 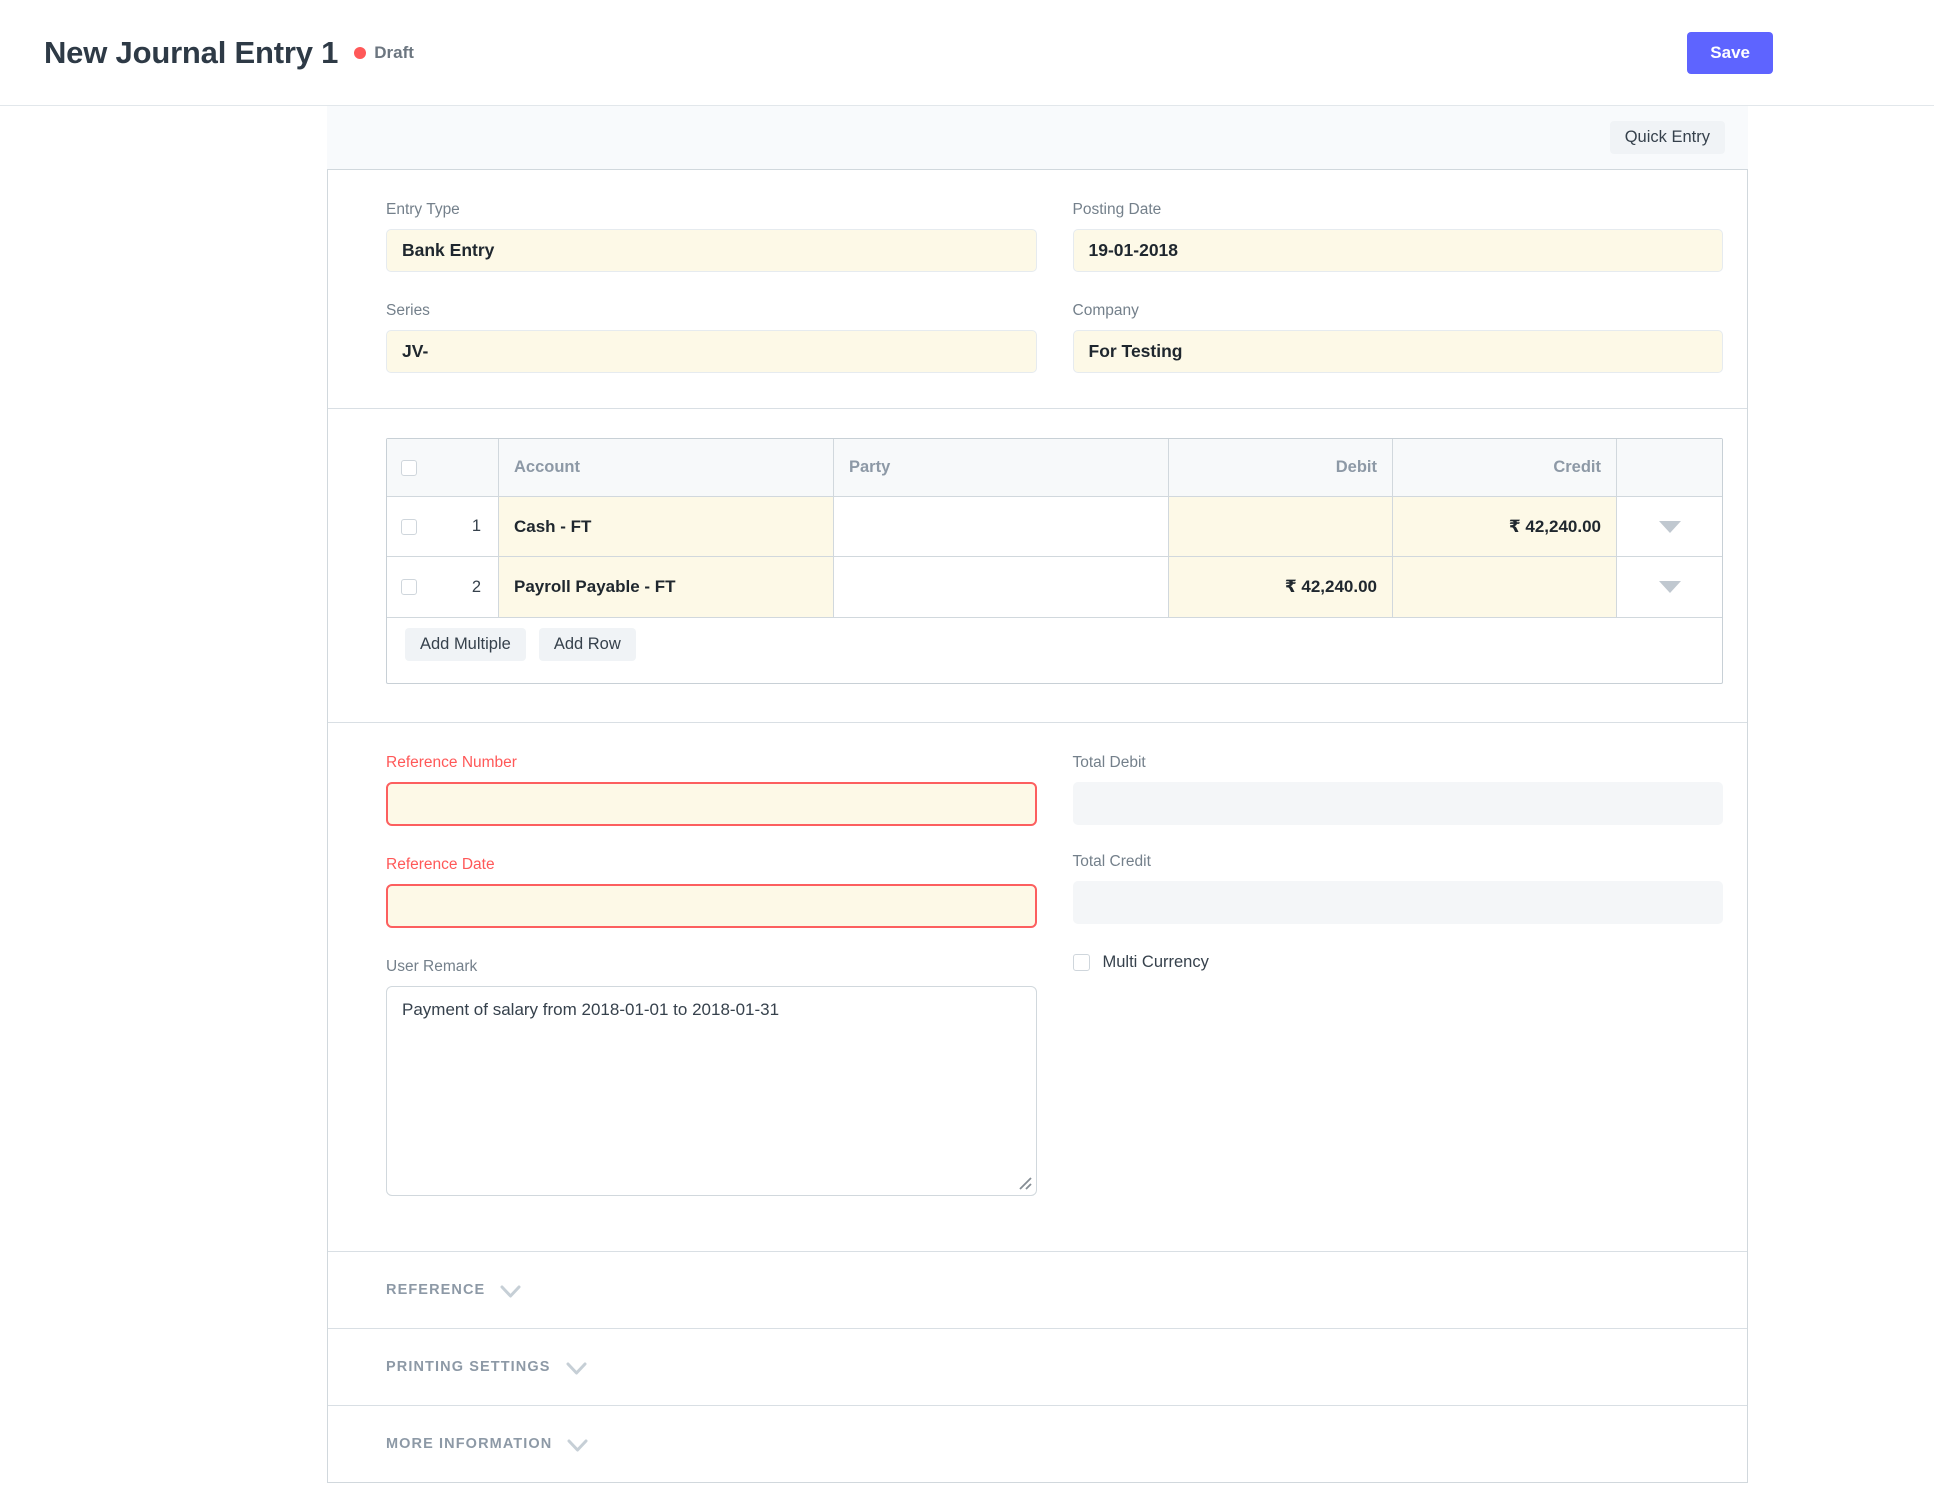 What do you see at coordinates (1037, 289) in the screenshot?
I see `section-main-fields: Entry Type Series Posting Date Company` at bounding box center [1037, 289].